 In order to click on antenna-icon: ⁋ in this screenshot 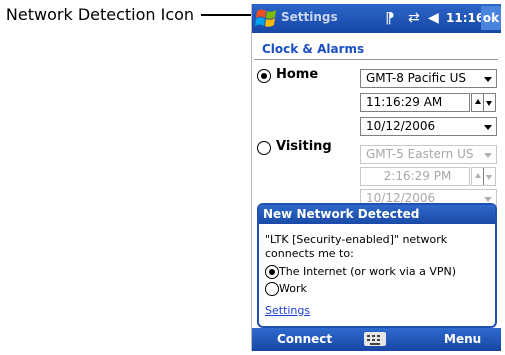, I will do `click(390, 18)`.